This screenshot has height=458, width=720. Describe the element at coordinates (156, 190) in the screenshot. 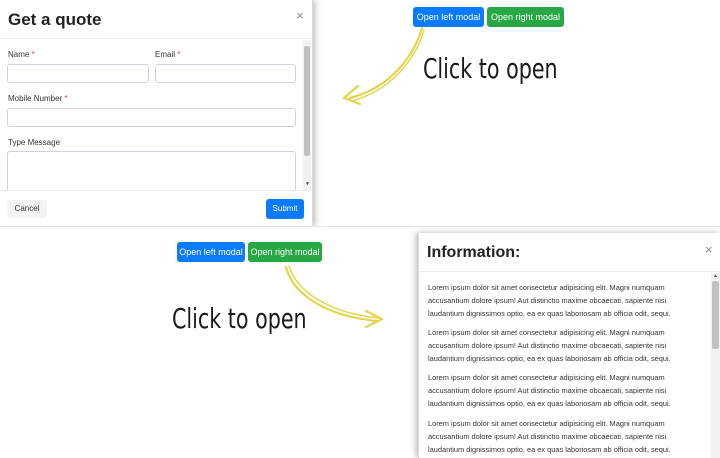

I see `modal-footer-divider` at that location.